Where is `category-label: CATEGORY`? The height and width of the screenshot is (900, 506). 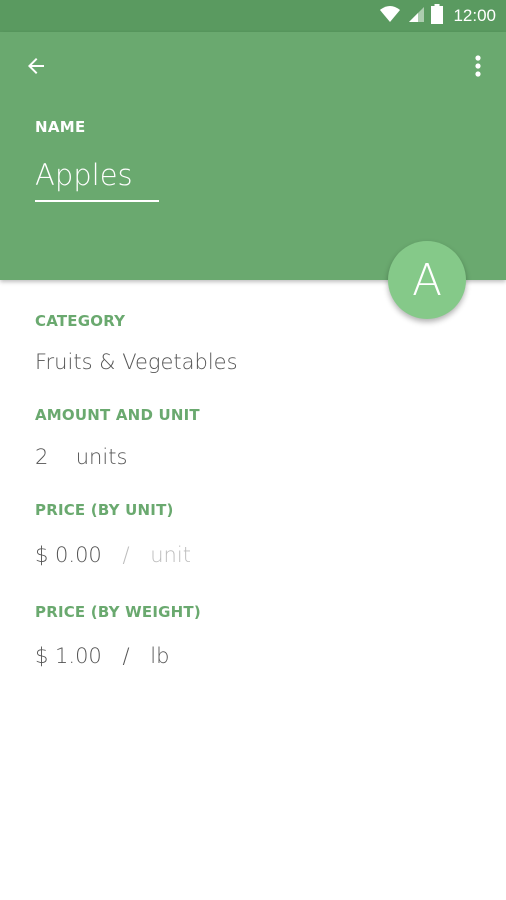 category-label: CATEGORY is located at coordinates (80, 321).